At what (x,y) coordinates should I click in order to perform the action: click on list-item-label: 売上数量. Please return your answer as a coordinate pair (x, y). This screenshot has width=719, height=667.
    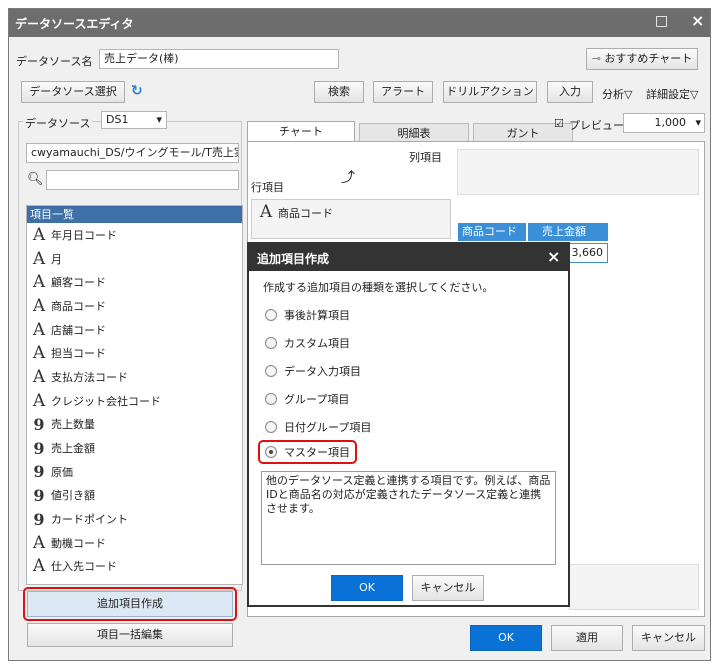
    Looking at the image, I should click on (73, 425).